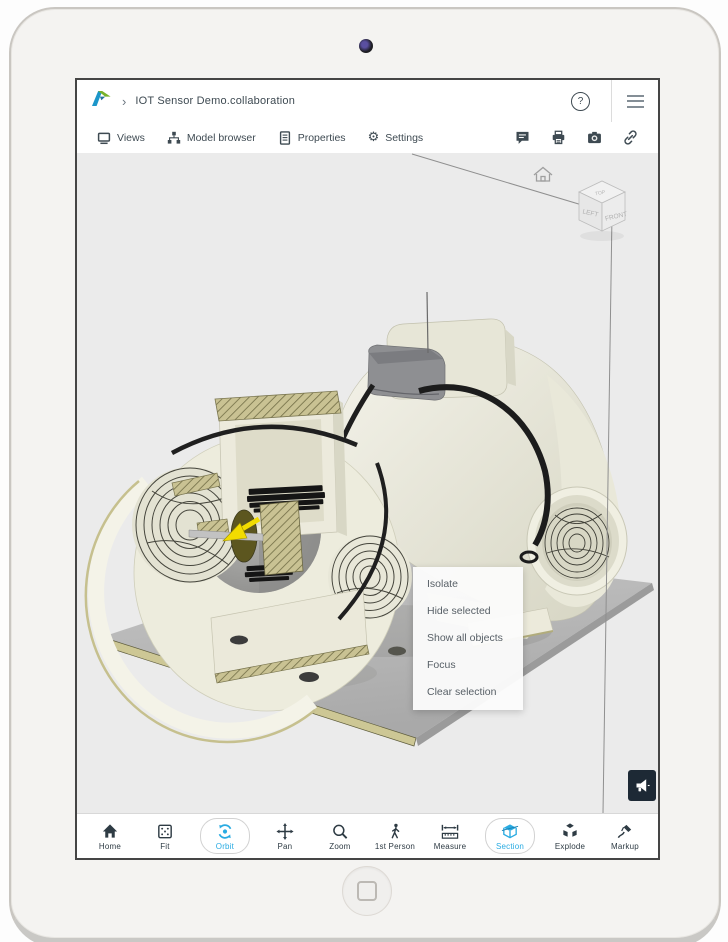 The image size is (728, 942). I want to click on model-browser-icon, so click(174, 137).